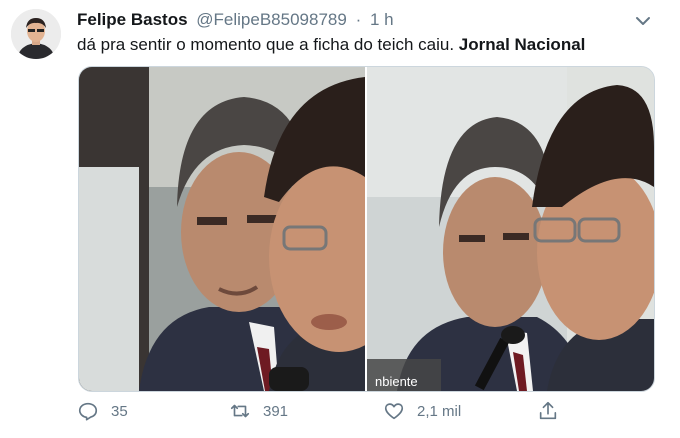  What do you see at coordinates (276, 411) in the screenshot?
I see `retweet-count: 391` at bounding box center [276, 411].